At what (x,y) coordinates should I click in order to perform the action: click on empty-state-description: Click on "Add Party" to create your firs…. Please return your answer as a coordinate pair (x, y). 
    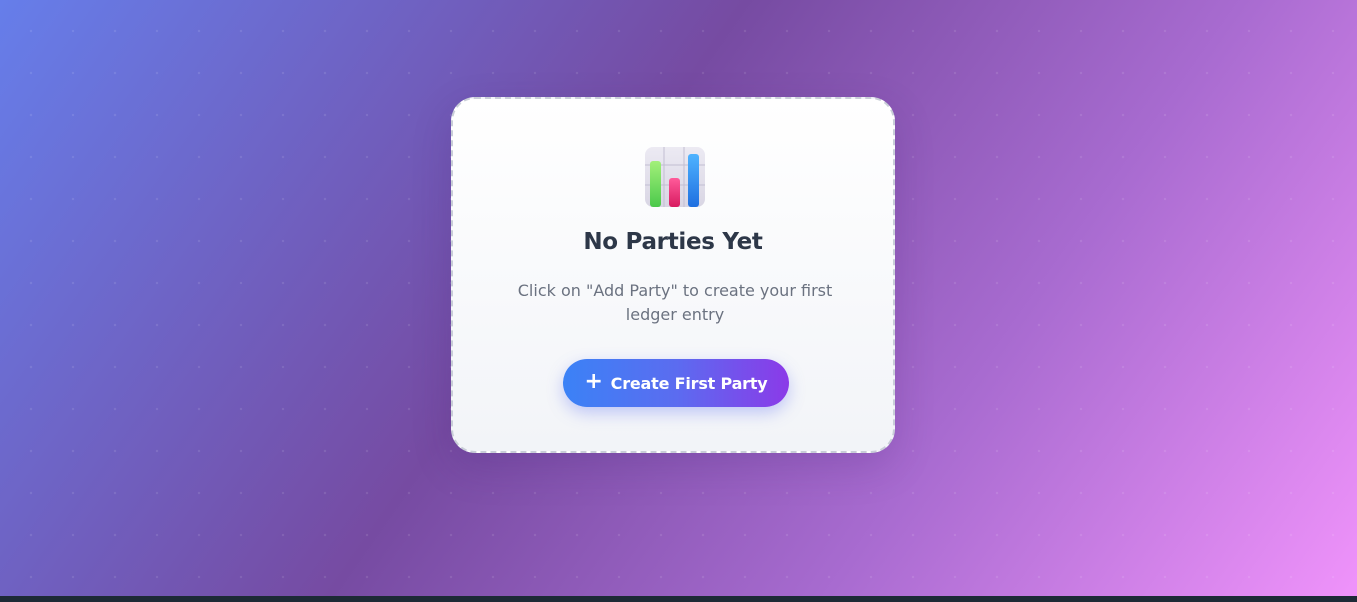
    Looking at the image, I should click on (675, 302).